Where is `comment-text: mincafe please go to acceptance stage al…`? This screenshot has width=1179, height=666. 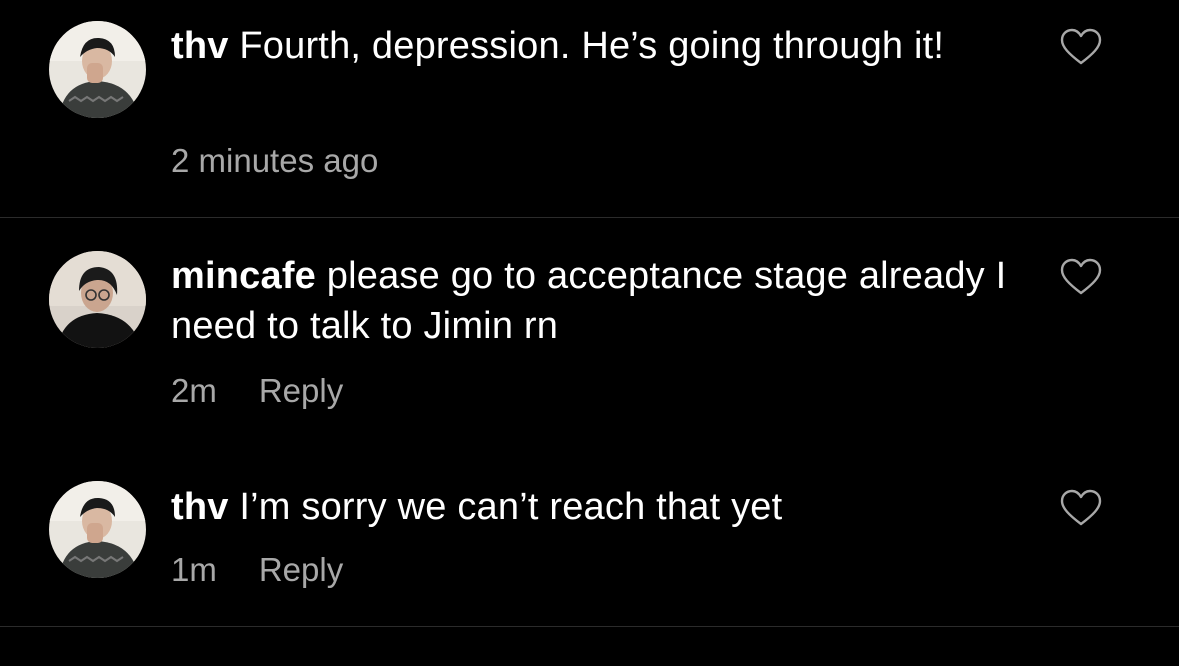 comment-text: mincafe please go to acceptance stage al… is located at coordinates (596, 301).